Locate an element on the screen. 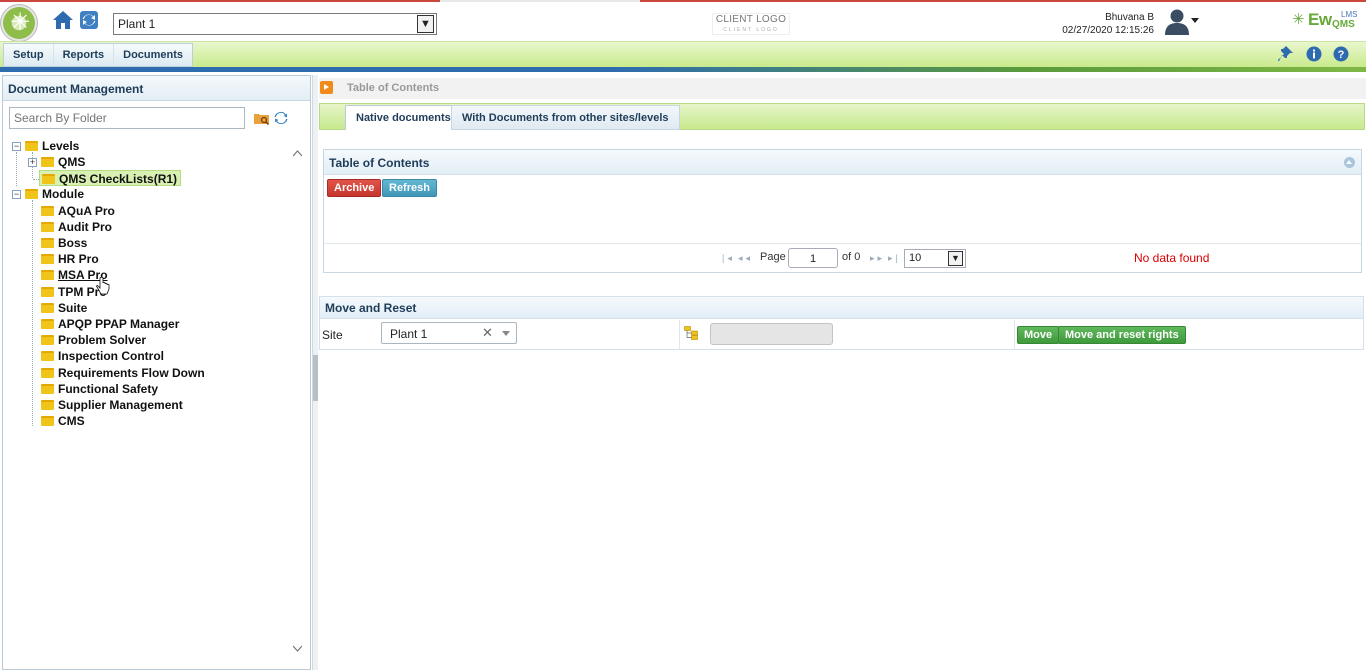  tree-node-levels: Levels is located at coordinates (52, 146).